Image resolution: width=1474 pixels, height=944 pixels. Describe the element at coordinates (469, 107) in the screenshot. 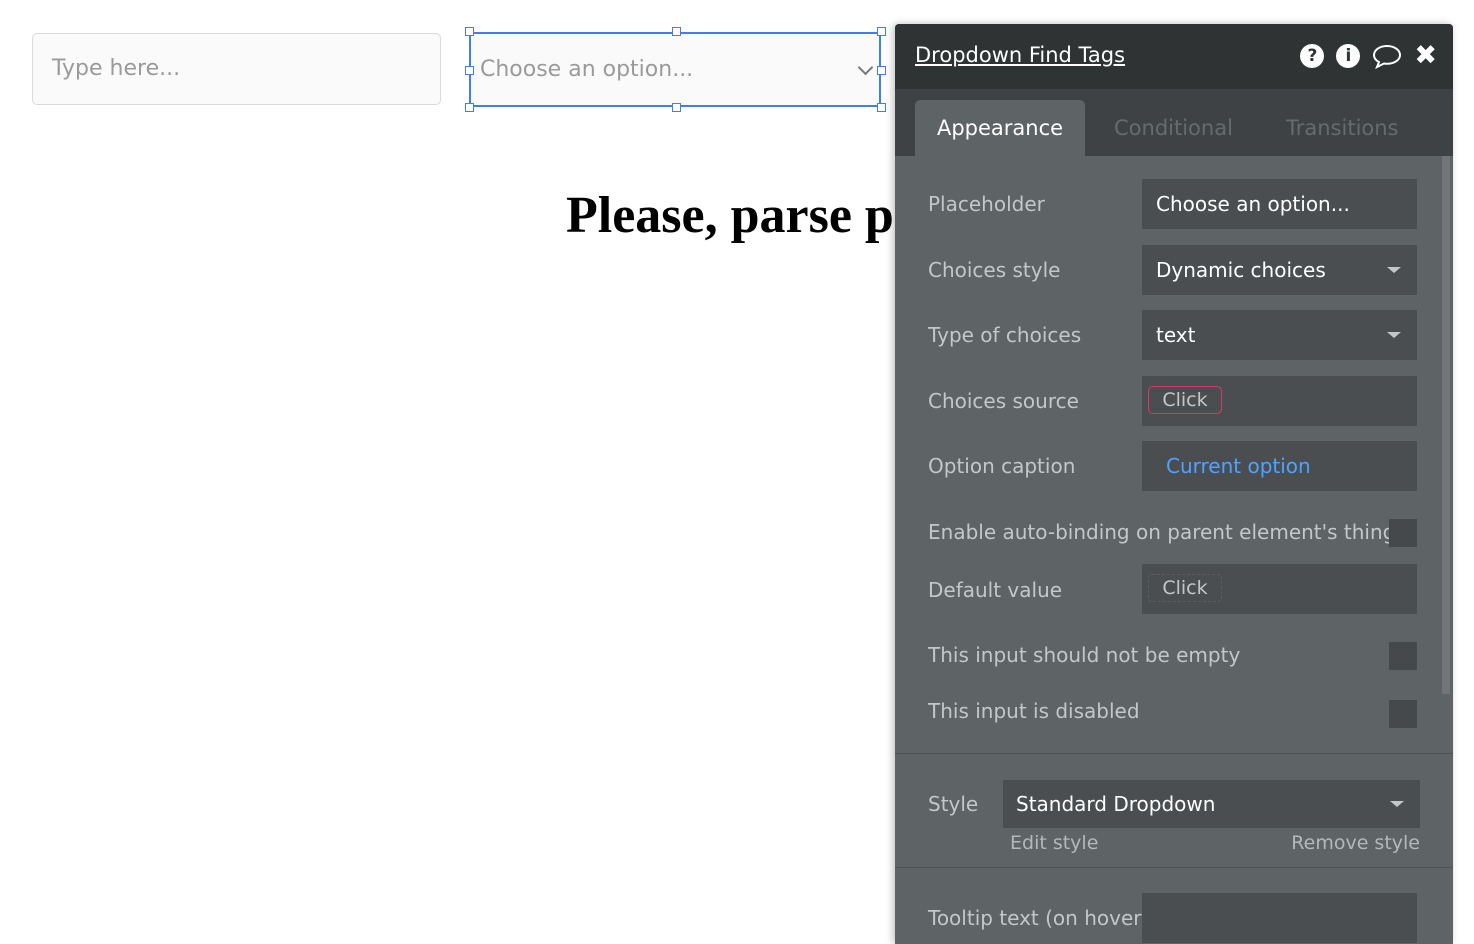

I see `resize-handle-bottom-left` at that location.